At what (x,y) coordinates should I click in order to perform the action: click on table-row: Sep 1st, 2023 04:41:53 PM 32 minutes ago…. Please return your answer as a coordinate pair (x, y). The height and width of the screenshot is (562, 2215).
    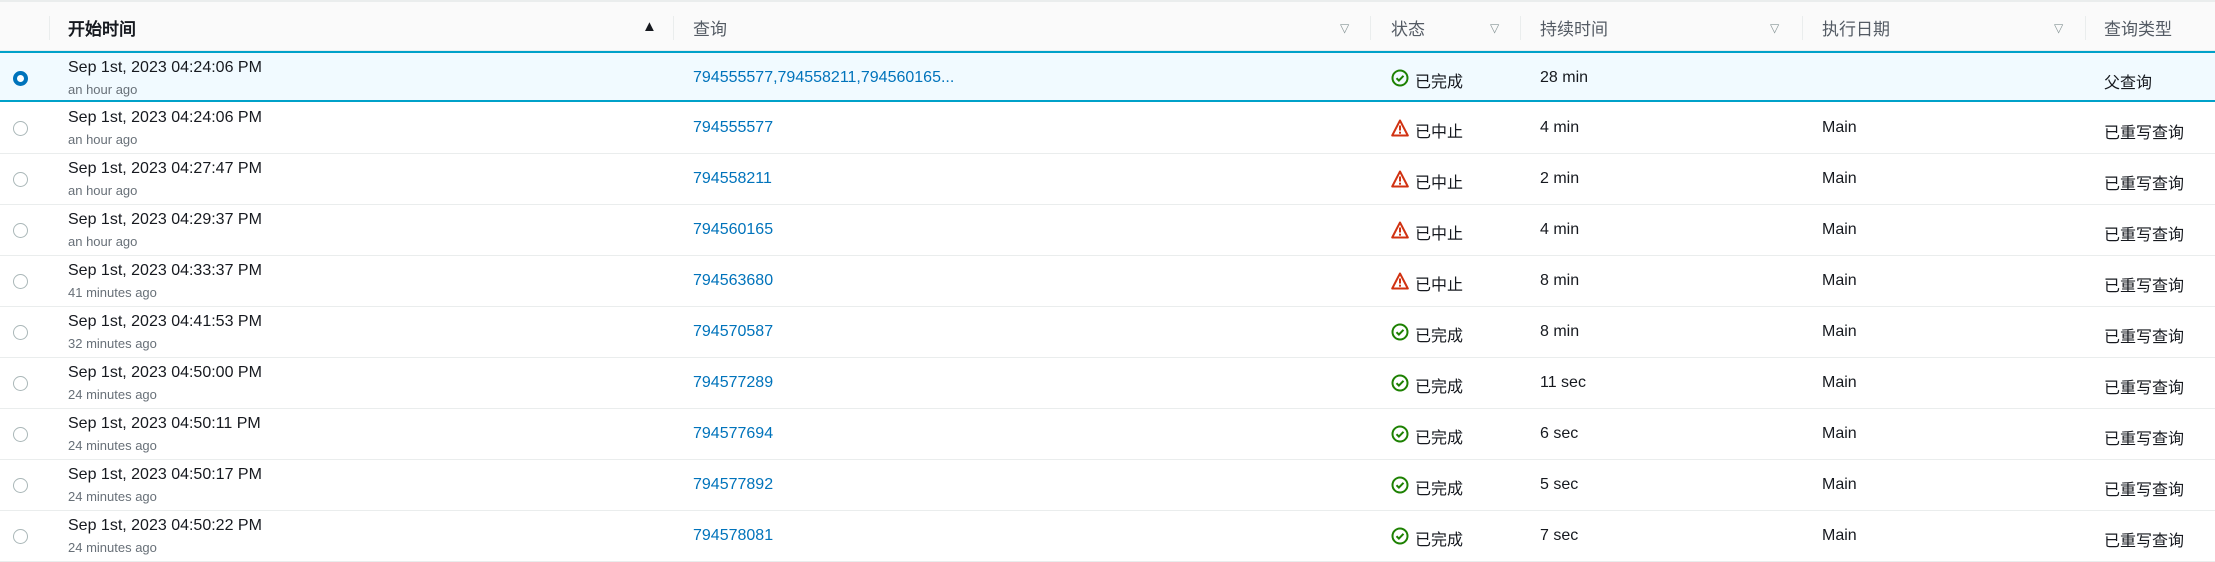
    Looking at the image, I should click on (1107, 332).